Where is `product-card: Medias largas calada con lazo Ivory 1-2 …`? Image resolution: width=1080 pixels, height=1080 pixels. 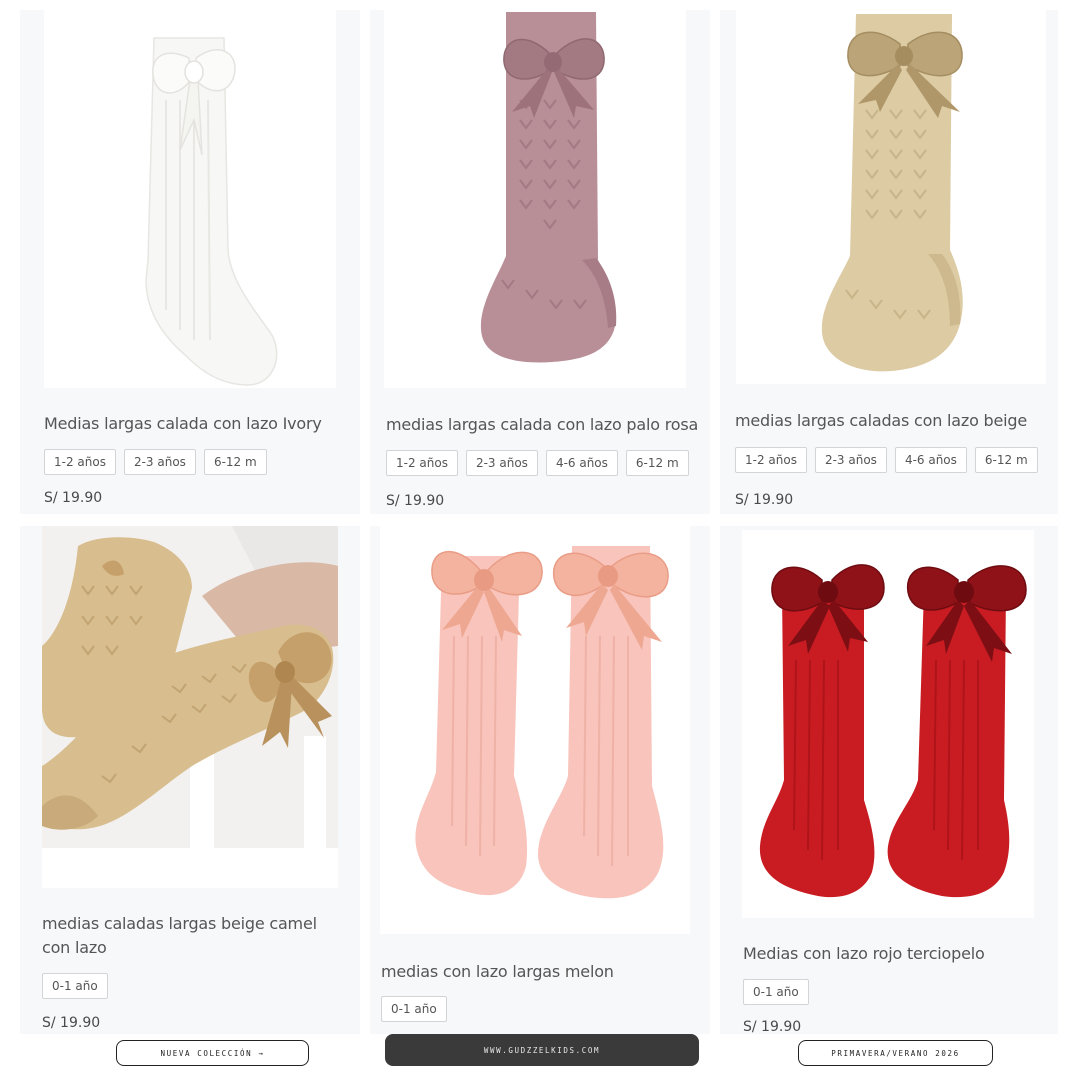
product-card: Medias largas calada con lazo Ivory 1-2 … is located at coordinates (190, 262).